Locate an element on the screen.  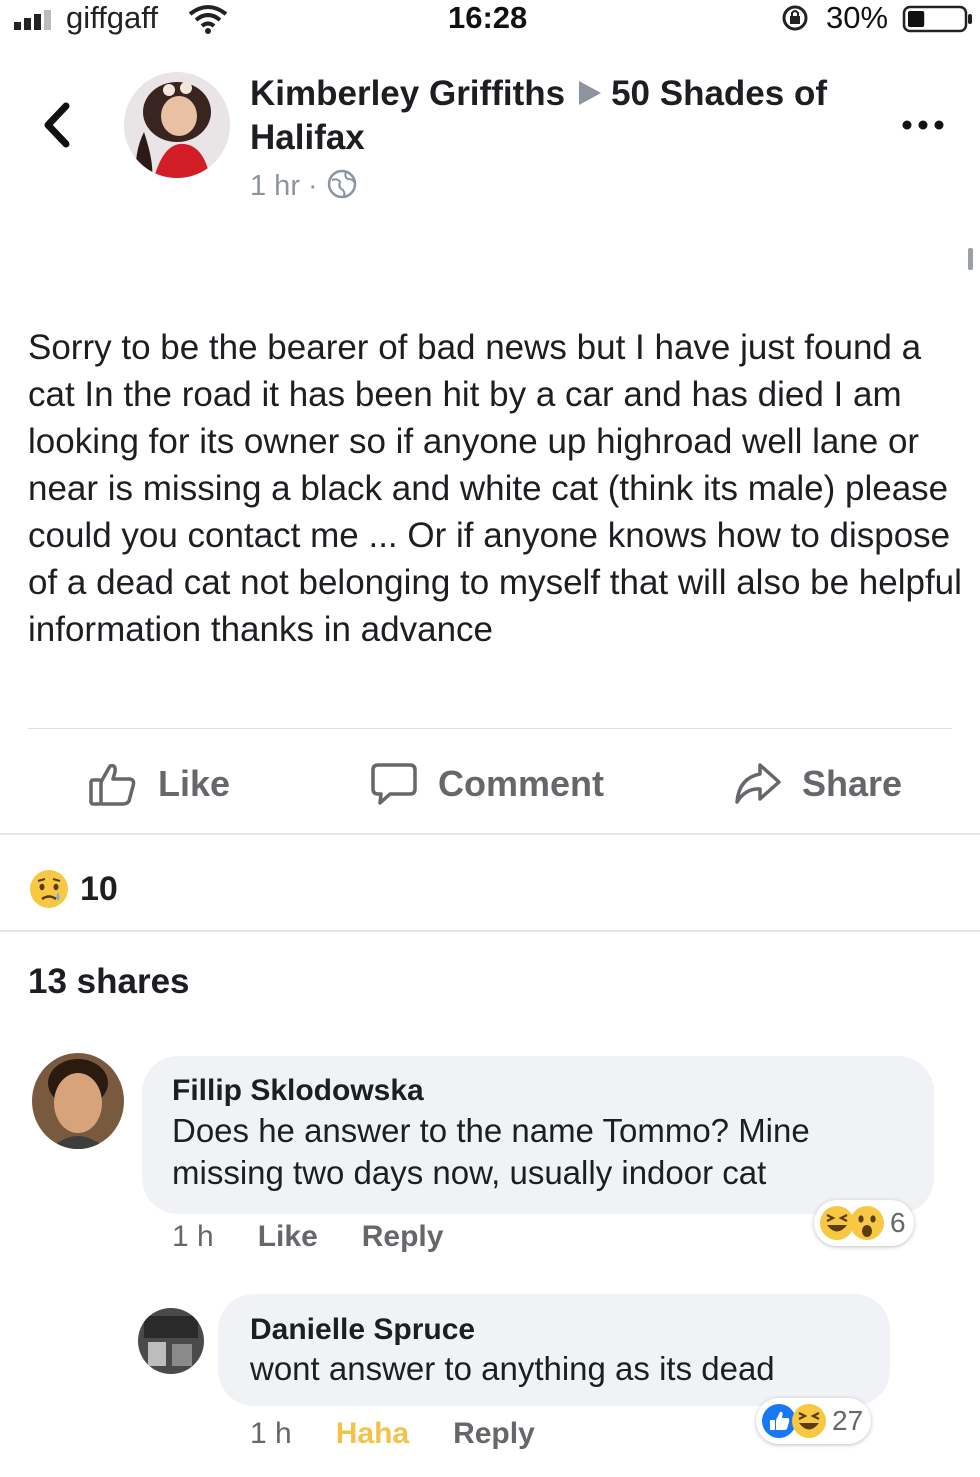
wifi-icon is located at coordinates (208, 19).